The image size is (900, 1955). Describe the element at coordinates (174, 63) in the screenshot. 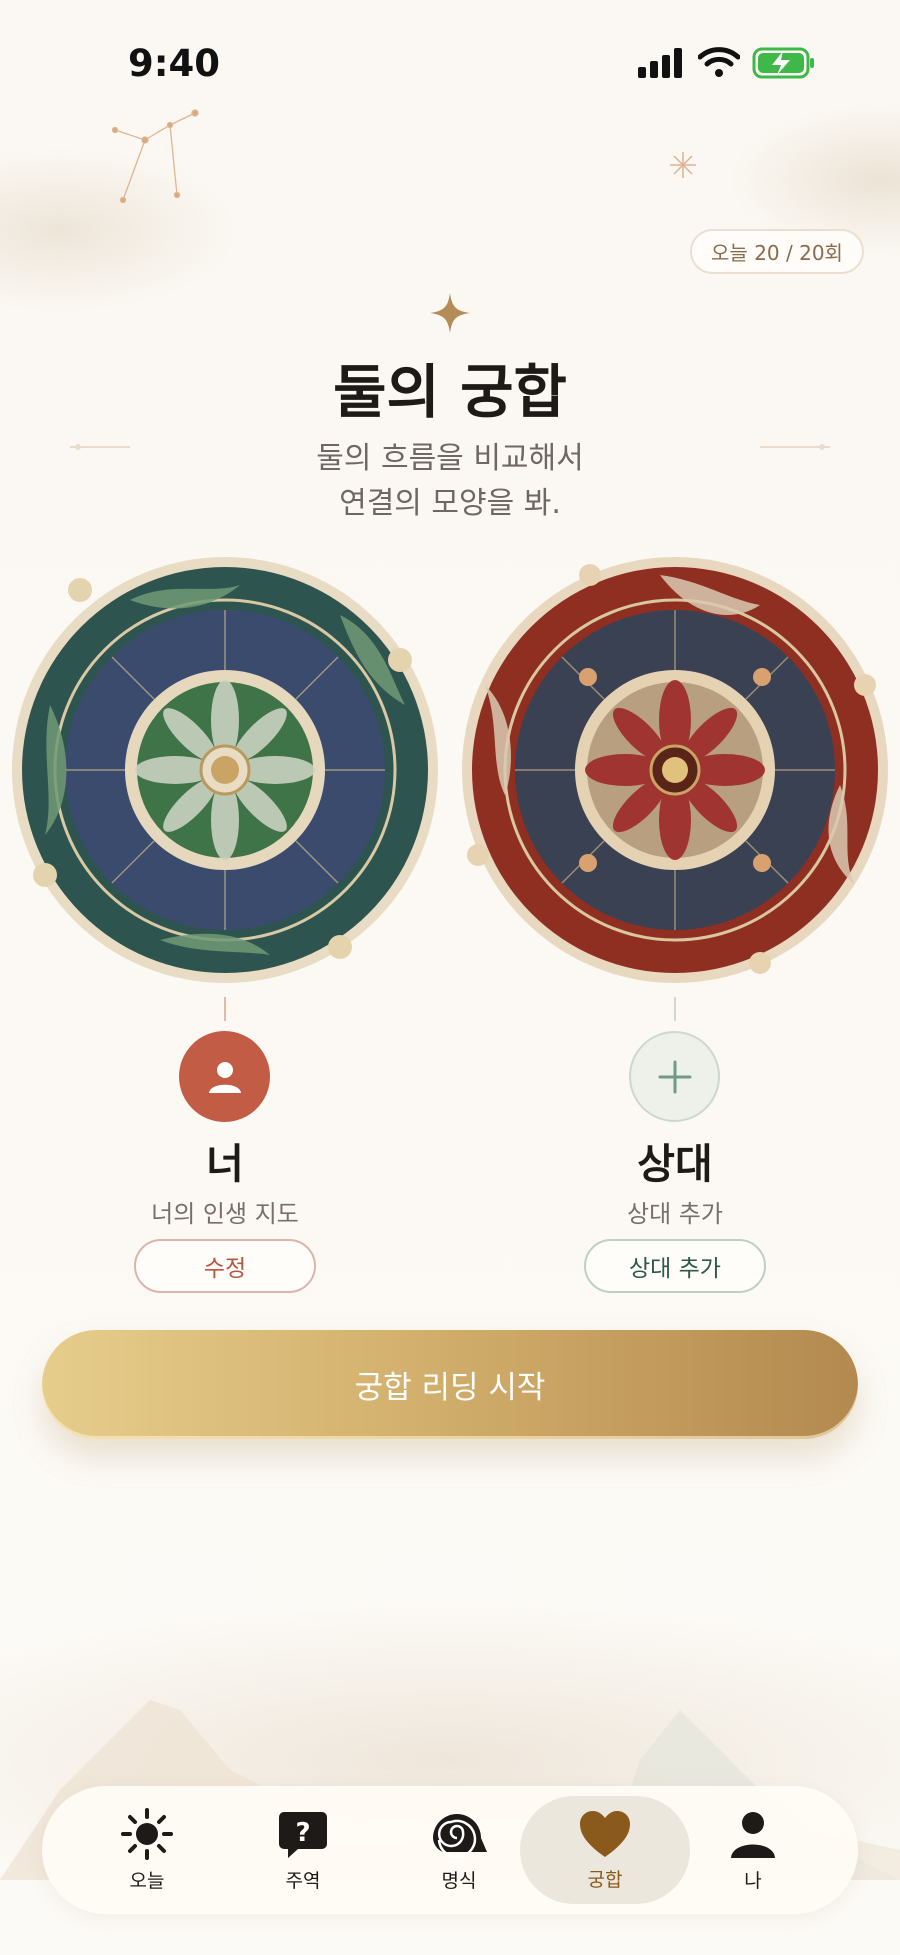

I see `status-time: 9:40` at that location.